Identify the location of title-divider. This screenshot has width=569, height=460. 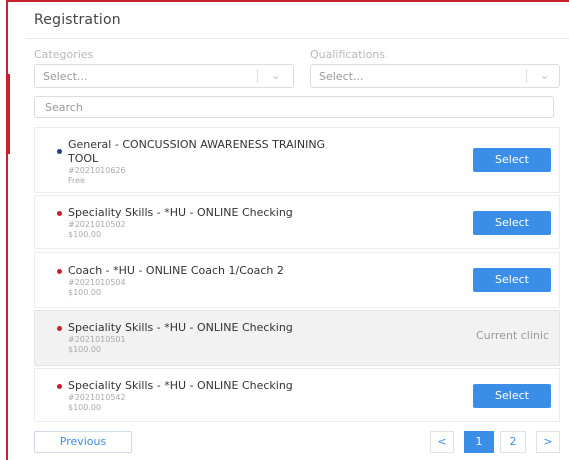
(297, 38).